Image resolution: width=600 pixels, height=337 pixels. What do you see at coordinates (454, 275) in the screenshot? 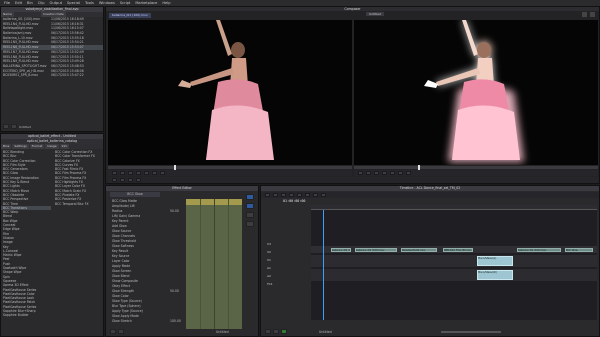
I see `track-lane-a2` at bounding box center [454, 275].